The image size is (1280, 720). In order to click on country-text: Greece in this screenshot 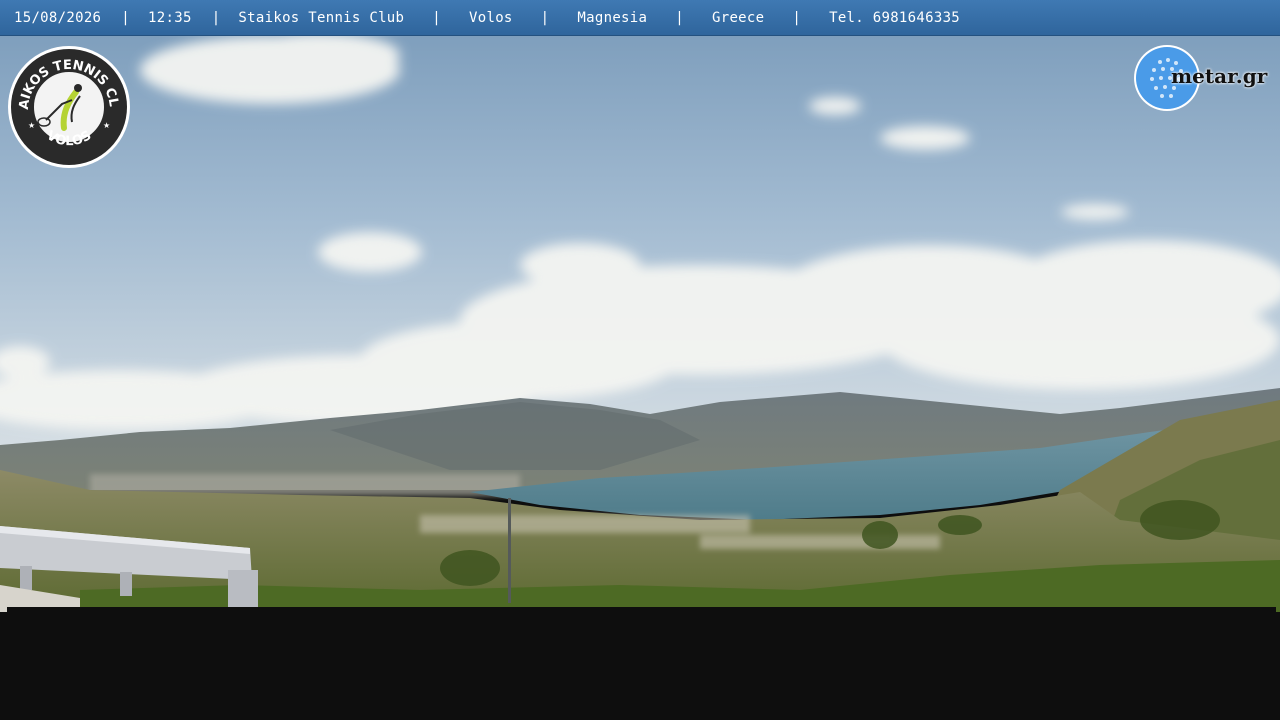, I will do `click(738, 17)`.